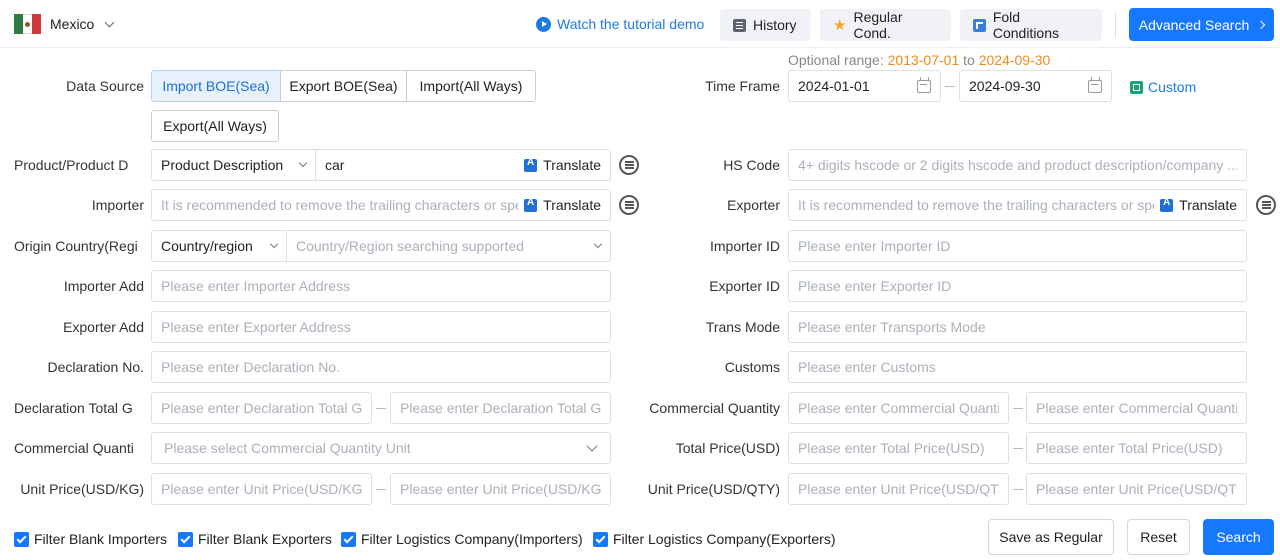 This screenshot has height=560, width=1280. Describe the element at coordinates (462, 539) in the screenshot. I see `filter-logistics-importers-checkbox: Filter Logistics Company(Importers)` at that location.